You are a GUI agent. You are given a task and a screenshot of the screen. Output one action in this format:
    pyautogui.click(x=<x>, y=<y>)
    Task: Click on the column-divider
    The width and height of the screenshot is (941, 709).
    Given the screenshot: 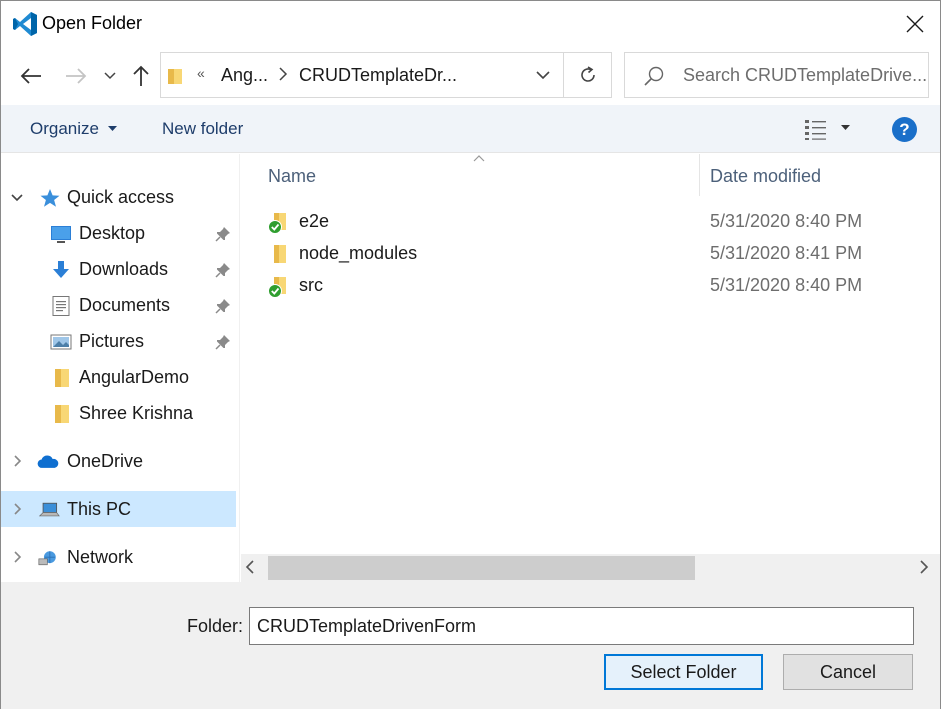 What is the action you would take?
    pyautogui.click(x=699, y=175)
    